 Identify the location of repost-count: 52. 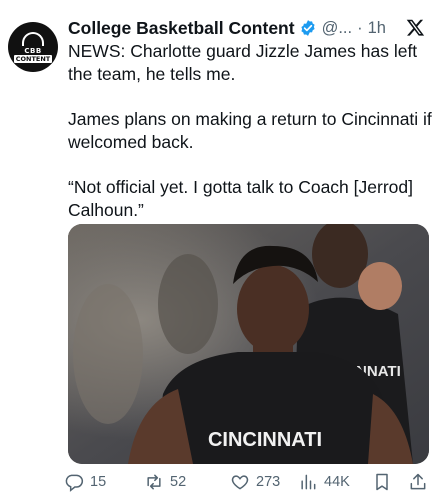
(178, 482).